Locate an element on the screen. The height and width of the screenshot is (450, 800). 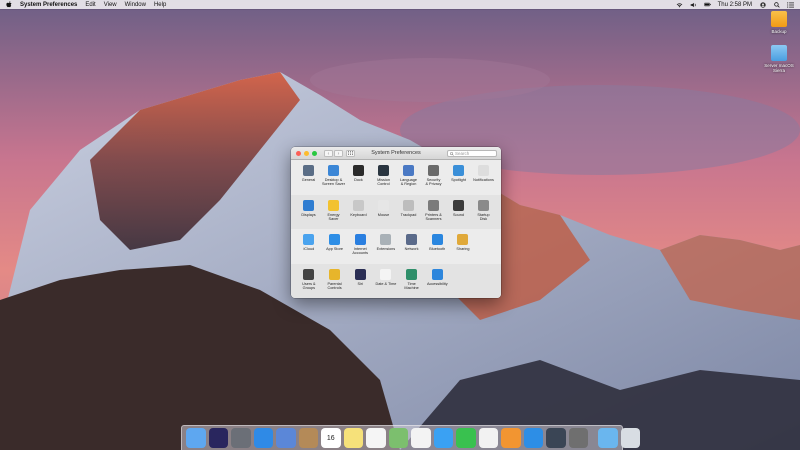
finder-icon is located at coordinates (196, 438).